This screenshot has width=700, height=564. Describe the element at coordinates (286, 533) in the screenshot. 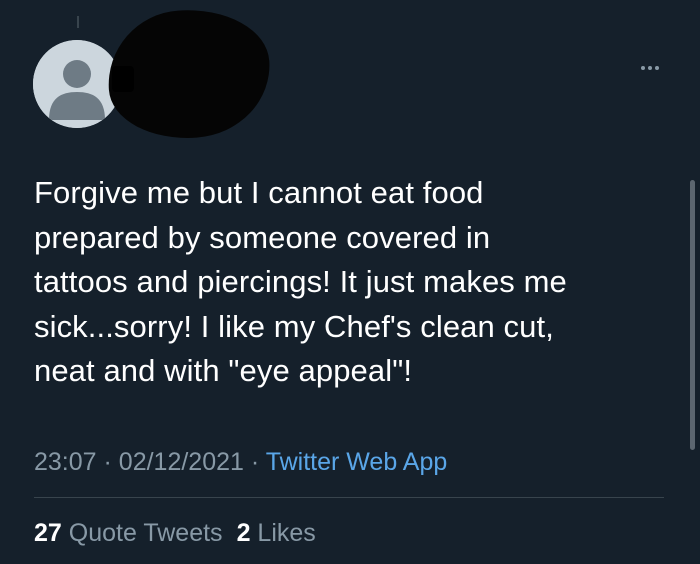

I see `likes-label: Likes` at that location.